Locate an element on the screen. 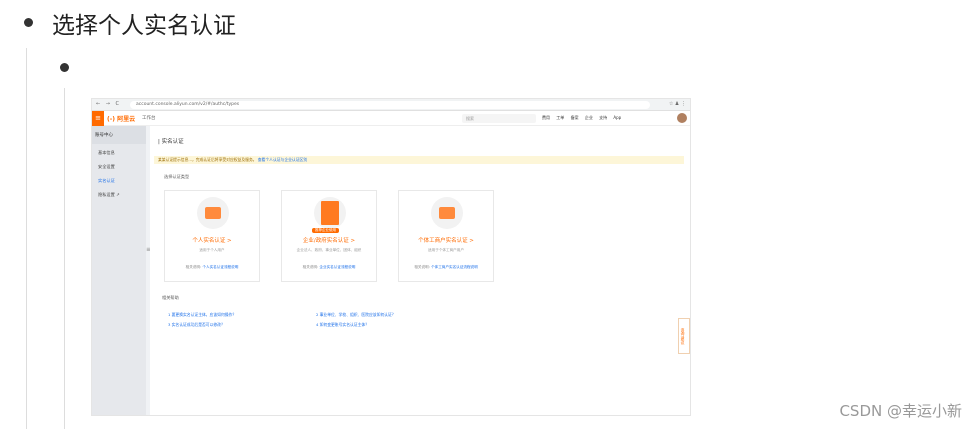 The width and height of the screenshot is (968, 429). related-link: 1 要更换实名认证主体，应该如何操作？ is located at coordinates (202, 315).